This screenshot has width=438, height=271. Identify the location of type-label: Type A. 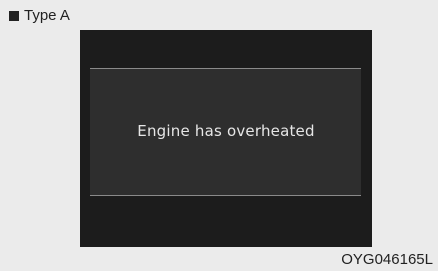
(39, 15).